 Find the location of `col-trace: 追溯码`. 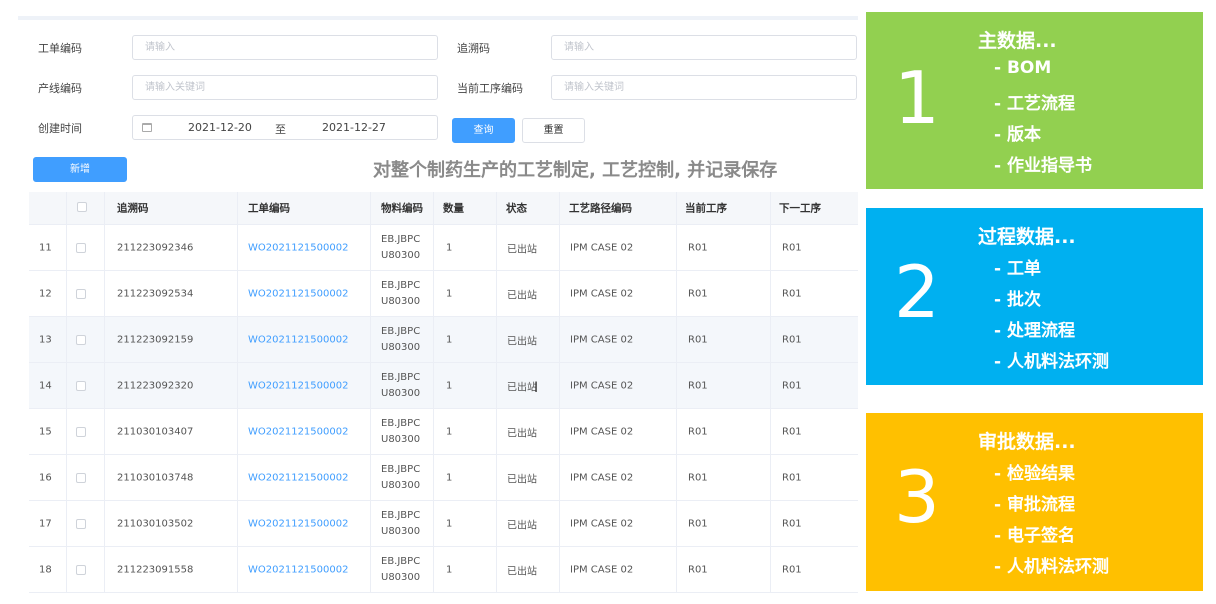

col-trace: 追溯码 is located at coordinates (133, 208).